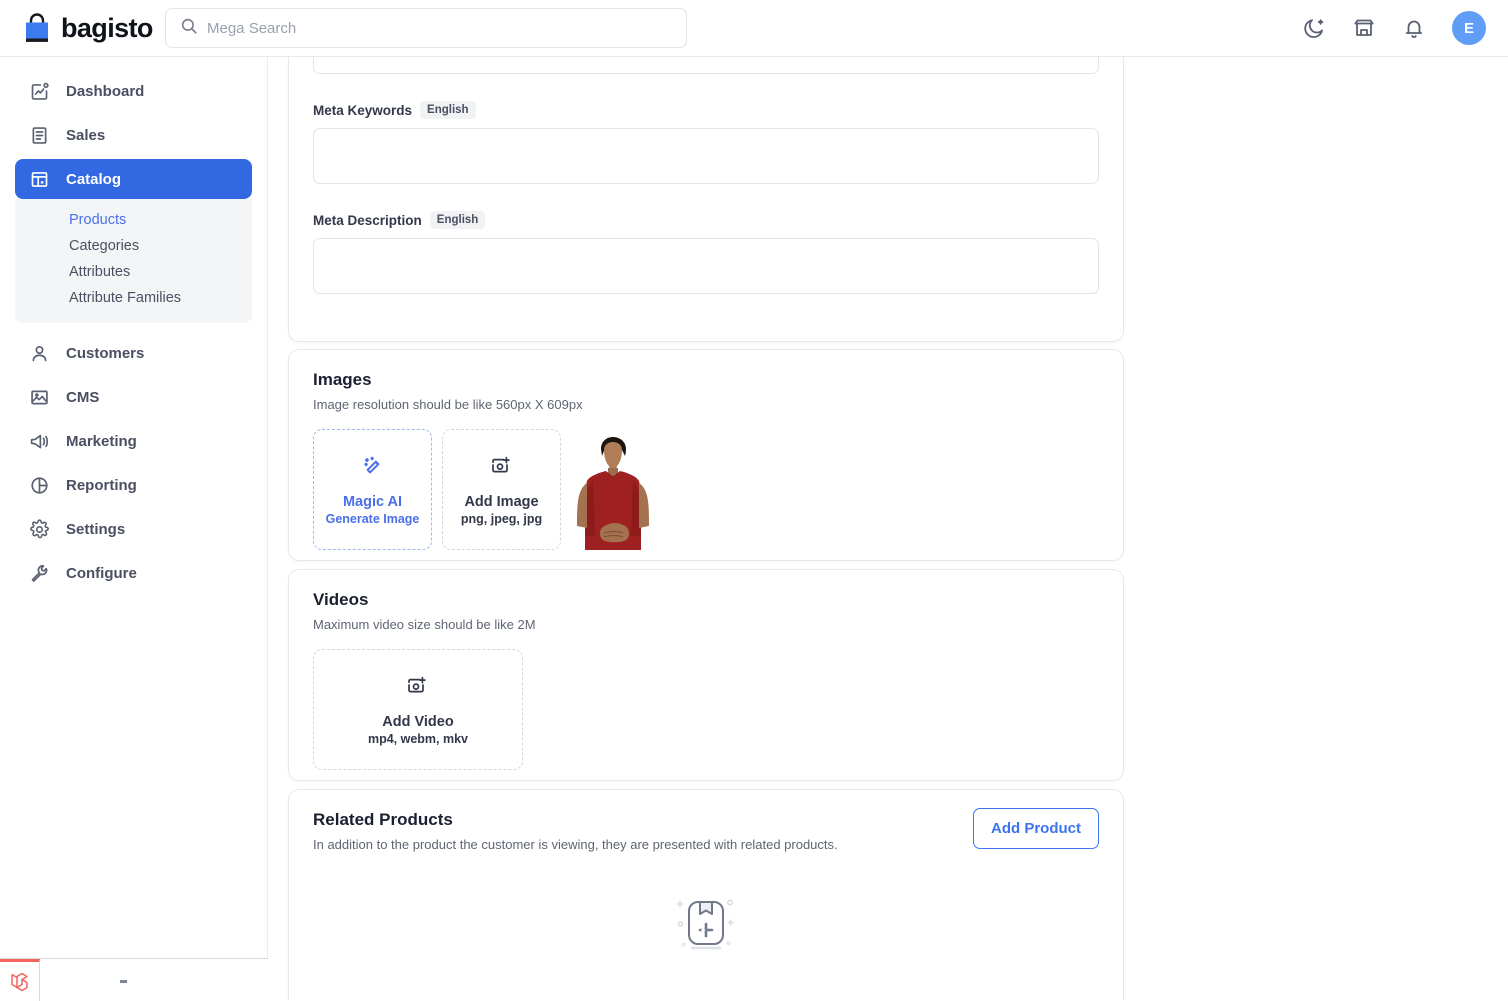 This screenshot has width=1508, height=1001. What do you see at coordinates (706, 600) in the screenshot?
I see `videos-title: Videos` at bounding box center [706, 600].